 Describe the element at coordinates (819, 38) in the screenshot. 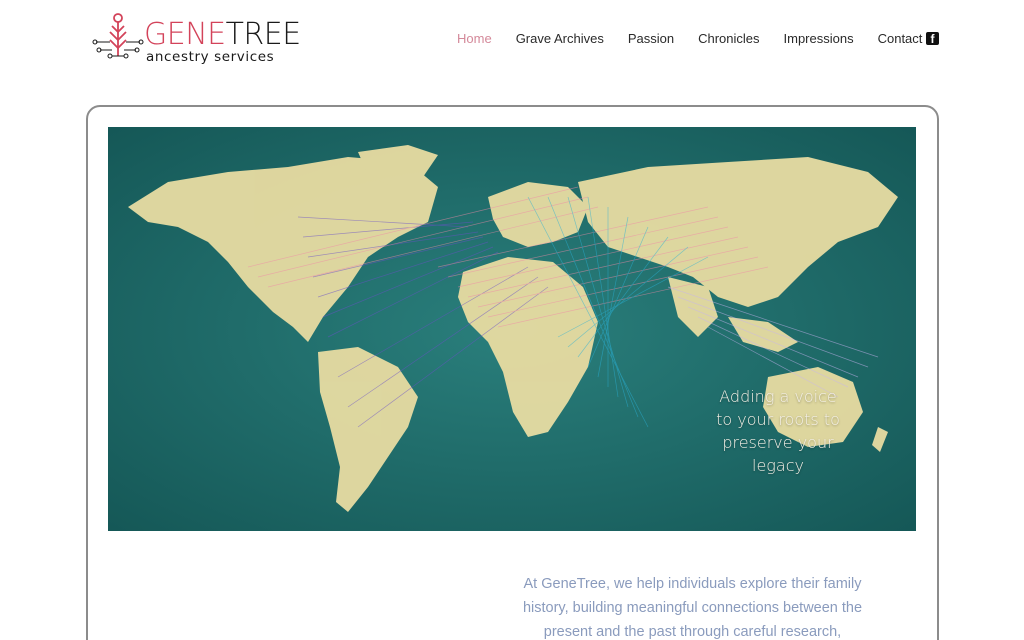

I see `nav-impressions: Impressions` at that location.